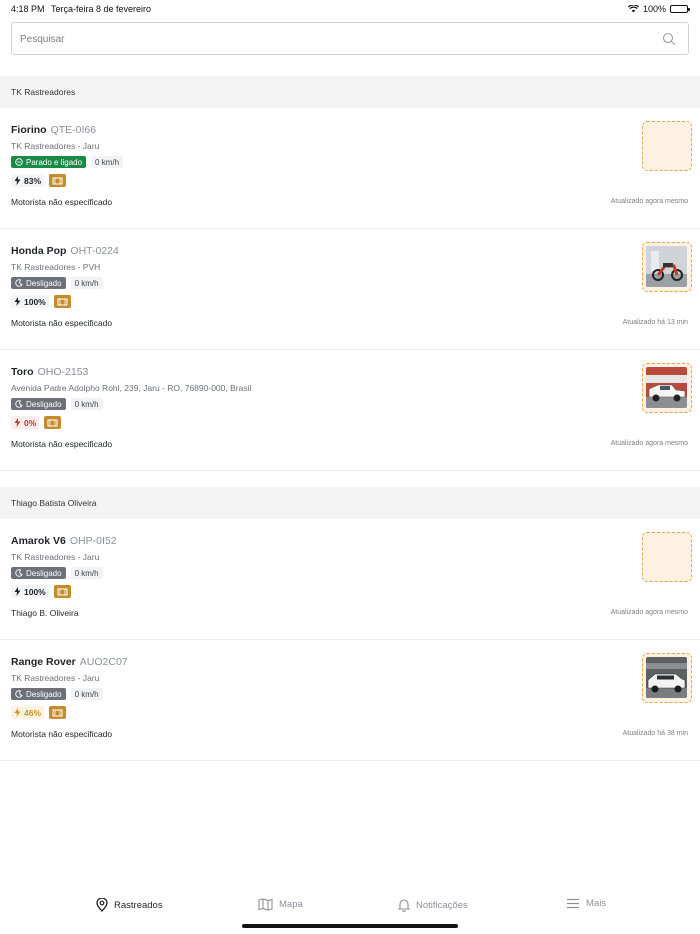  I want to click on wifi-icon, so click(633, 9).